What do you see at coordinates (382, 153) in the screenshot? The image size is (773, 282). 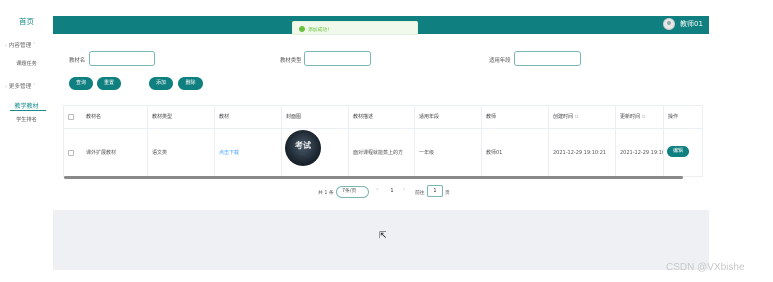 I see `cell-description: 面对课程就能蒸上的方` at bounding box center [382, 153].